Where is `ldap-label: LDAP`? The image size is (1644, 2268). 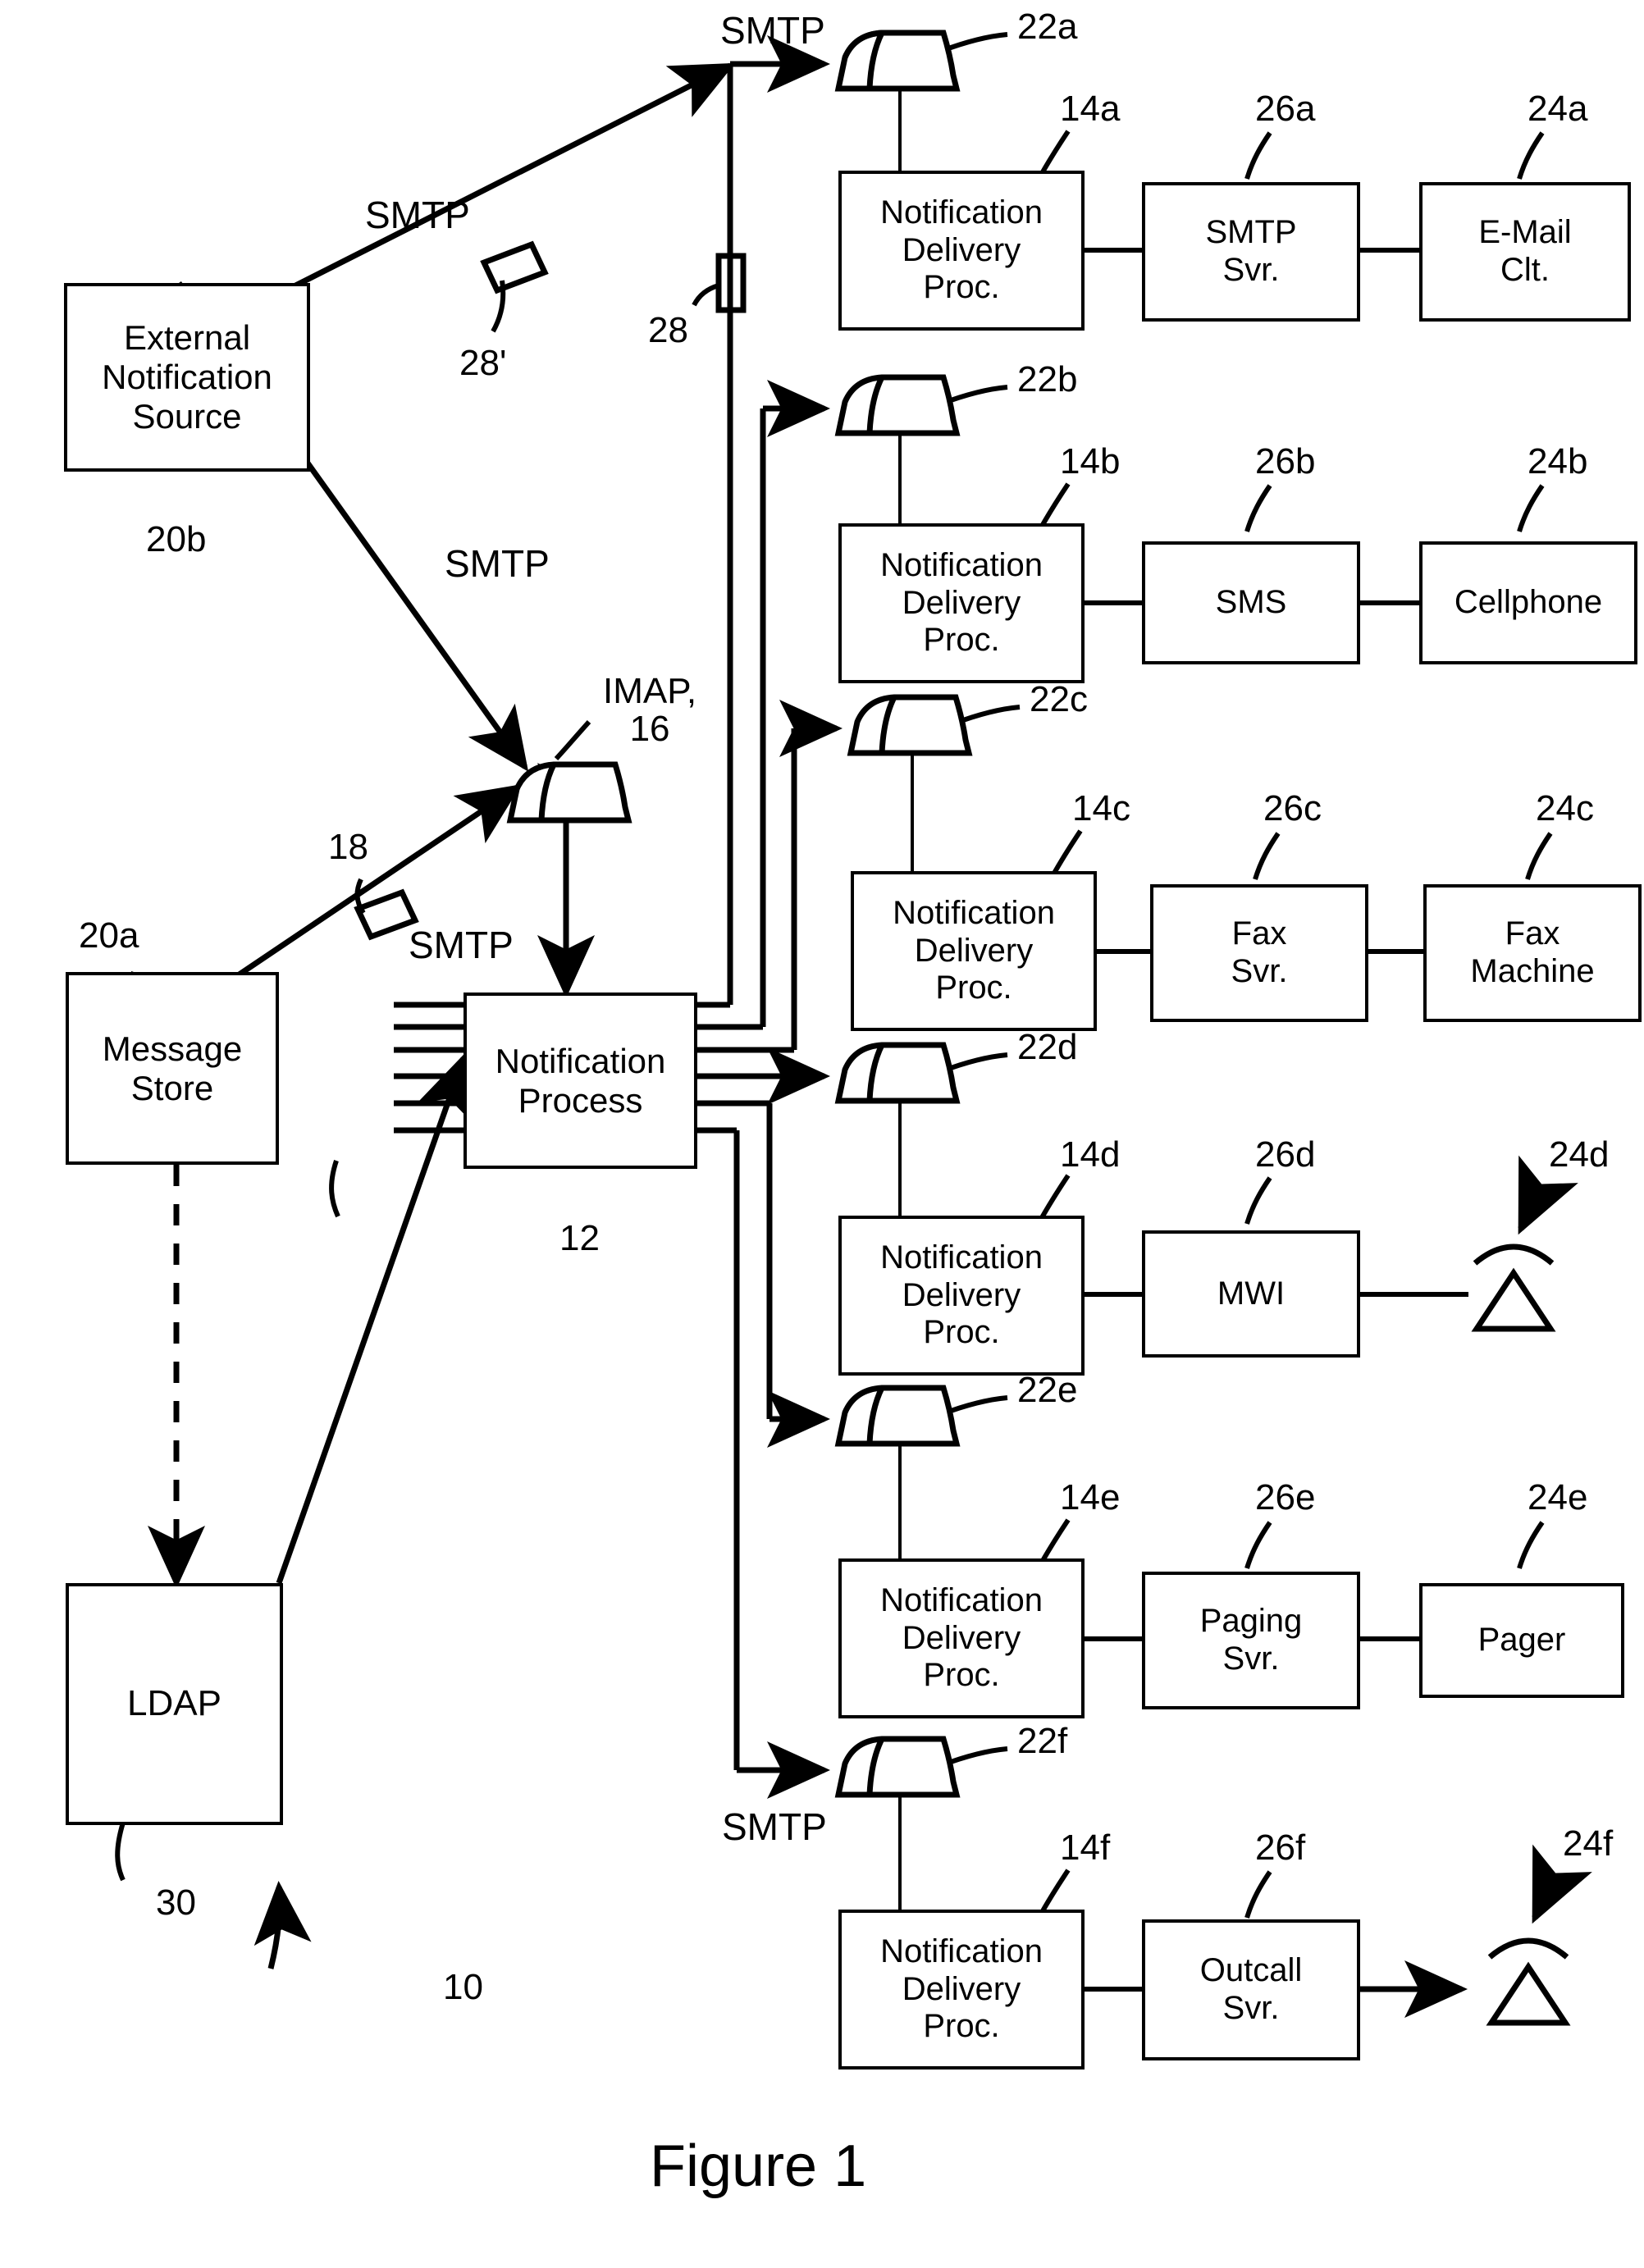
ldap-label: LDAP is located at coordinates (174, 1704).